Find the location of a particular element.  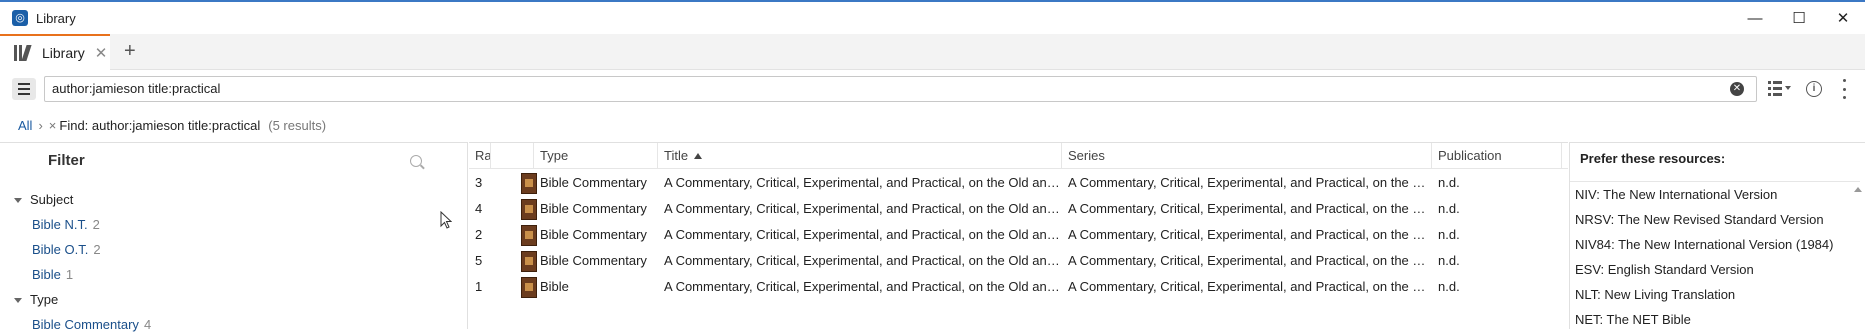

remove-filter-icon: × is located at coordinates (53, 125).